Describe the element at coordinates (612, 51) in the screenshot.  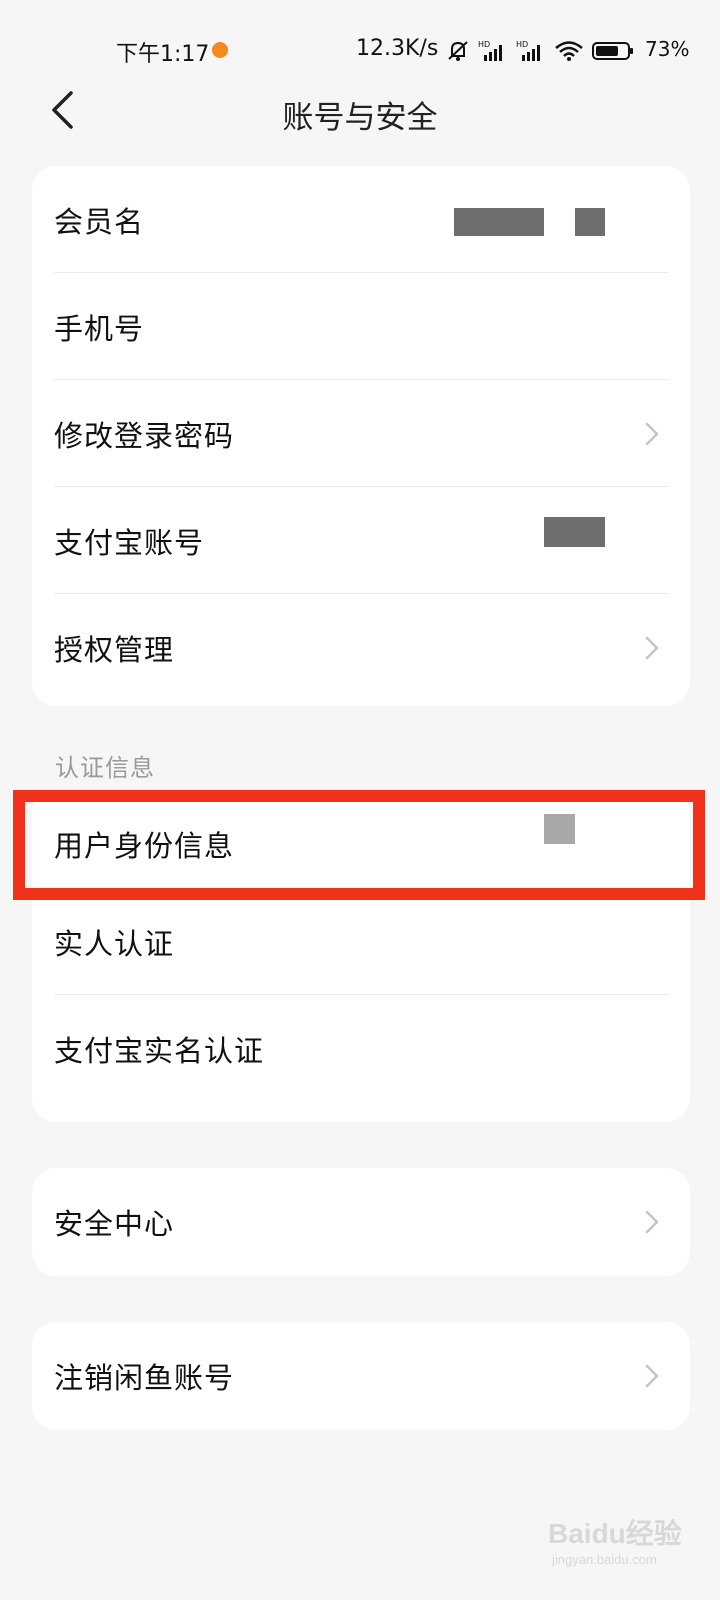
I see `battery-icon` at that location.